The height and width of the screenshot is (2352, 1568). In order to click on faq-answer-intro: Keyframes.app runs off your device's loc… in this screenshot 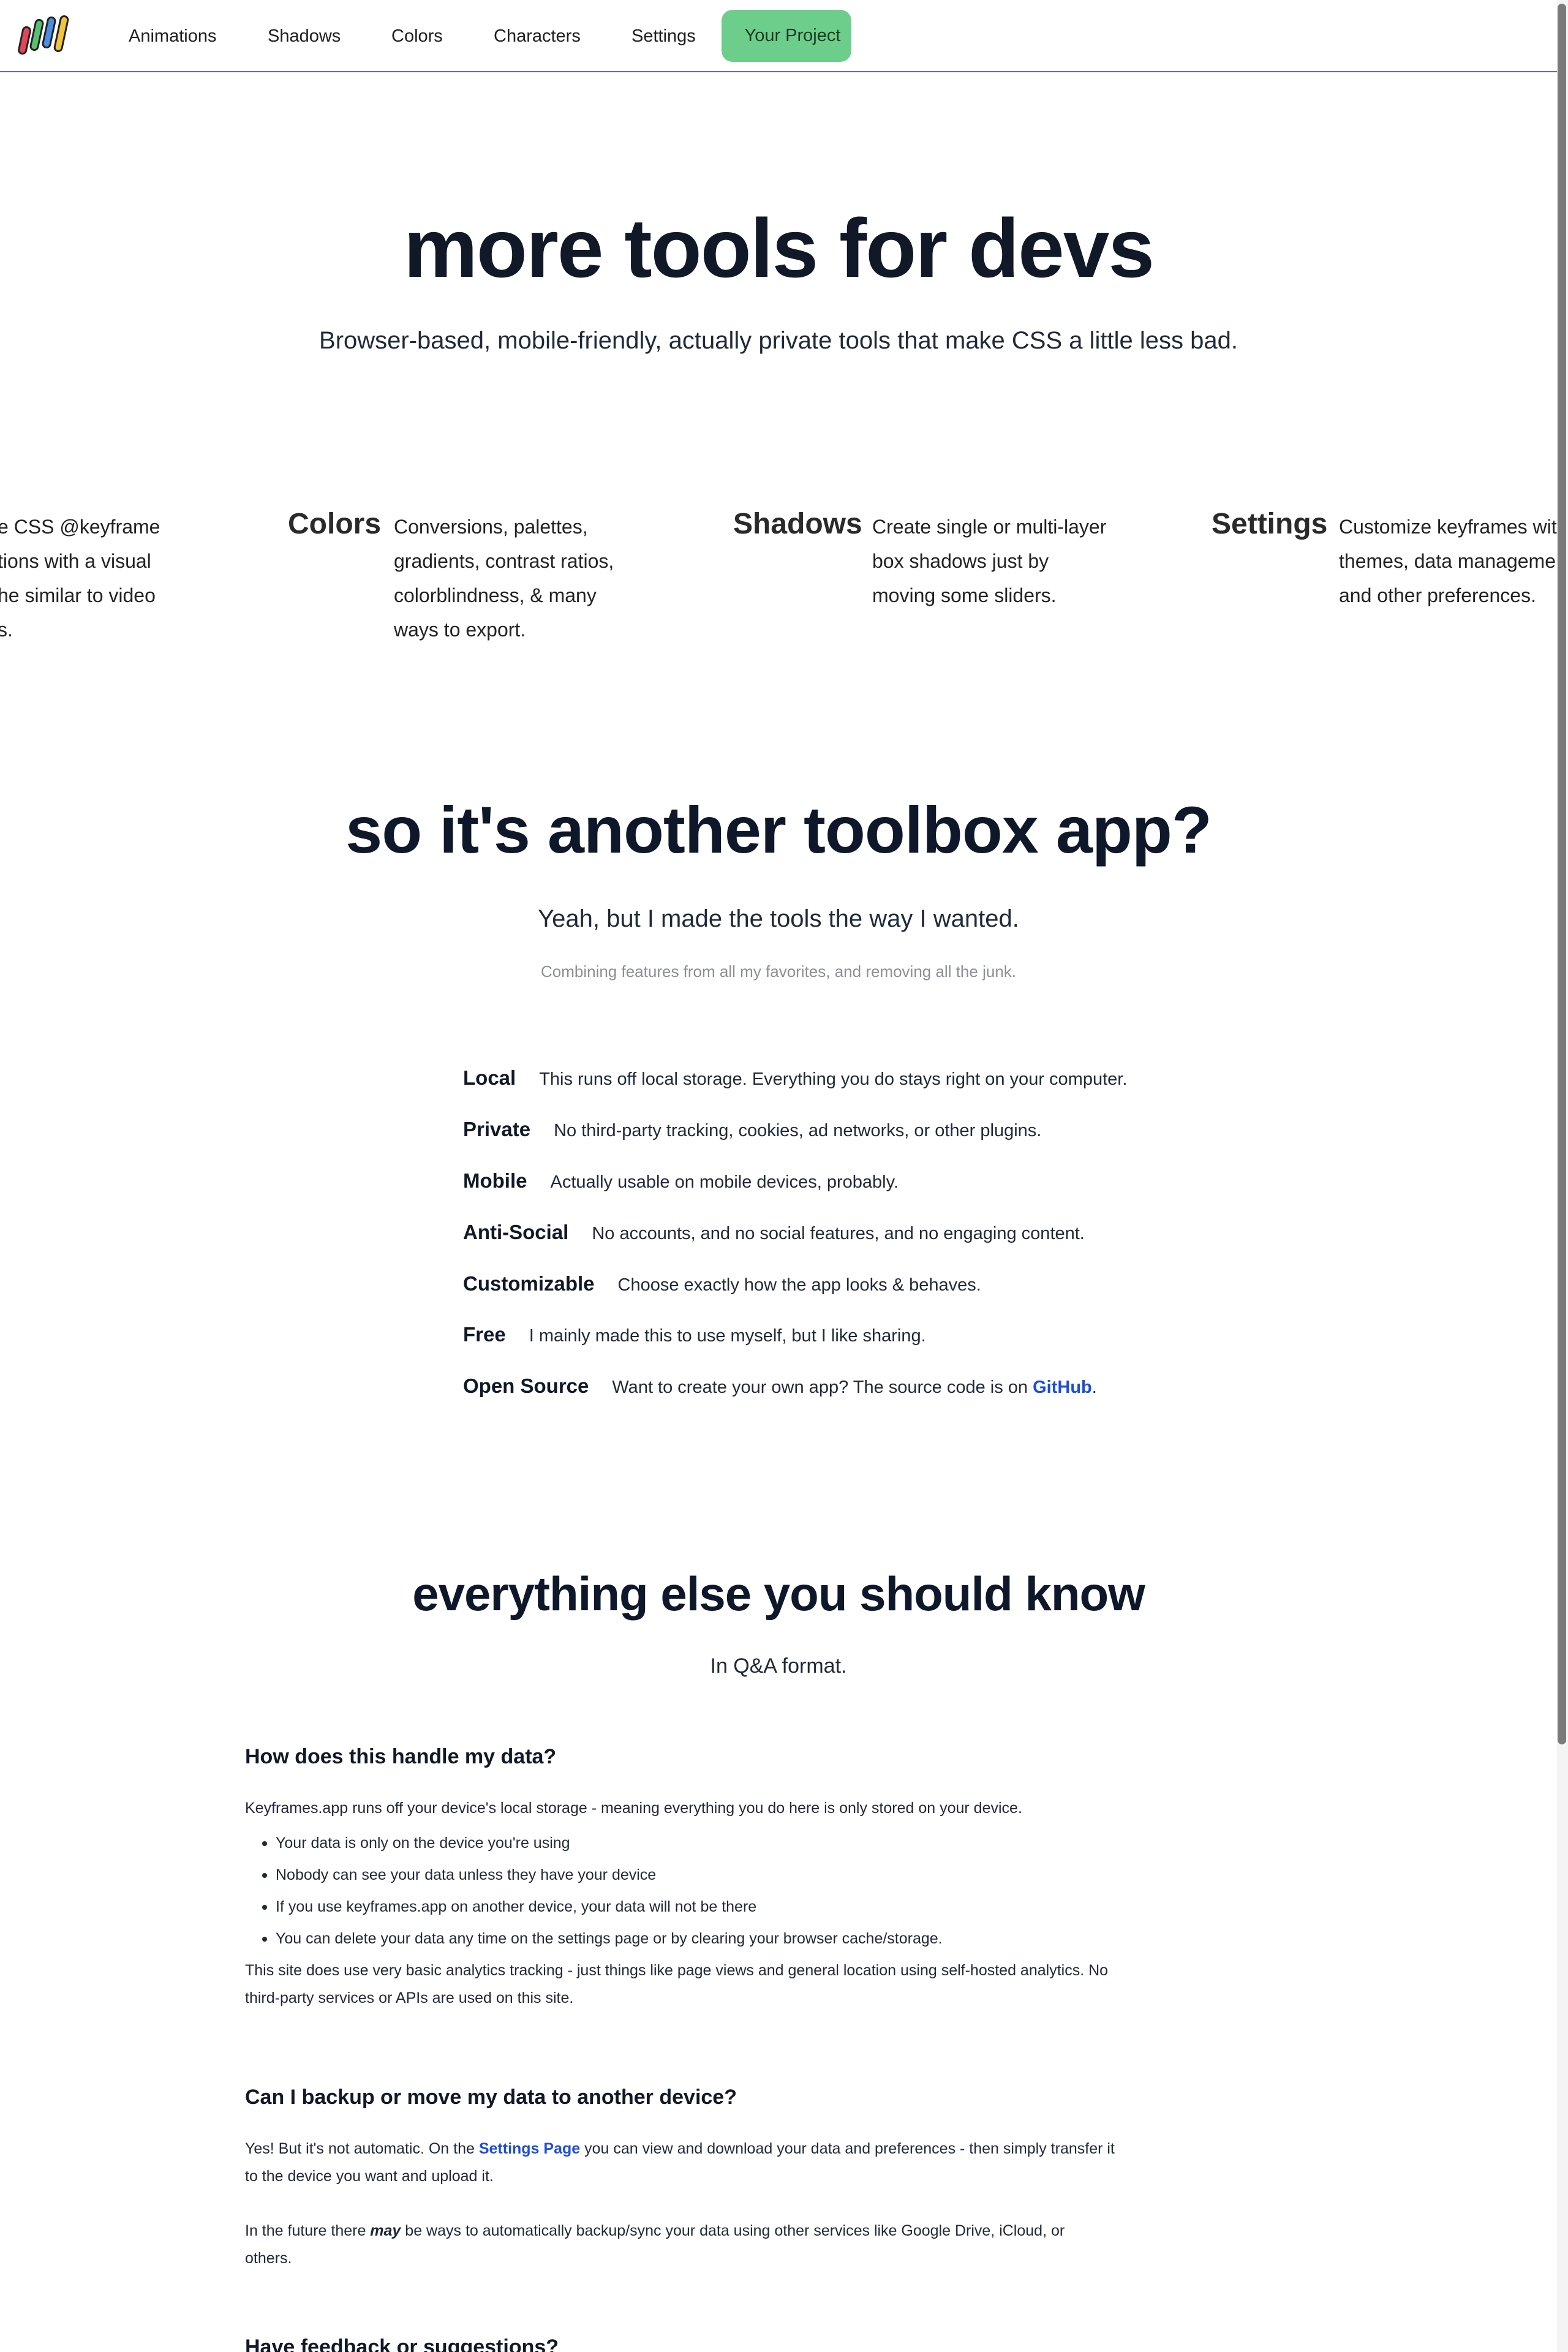, I will do `click(633, 1808)`.